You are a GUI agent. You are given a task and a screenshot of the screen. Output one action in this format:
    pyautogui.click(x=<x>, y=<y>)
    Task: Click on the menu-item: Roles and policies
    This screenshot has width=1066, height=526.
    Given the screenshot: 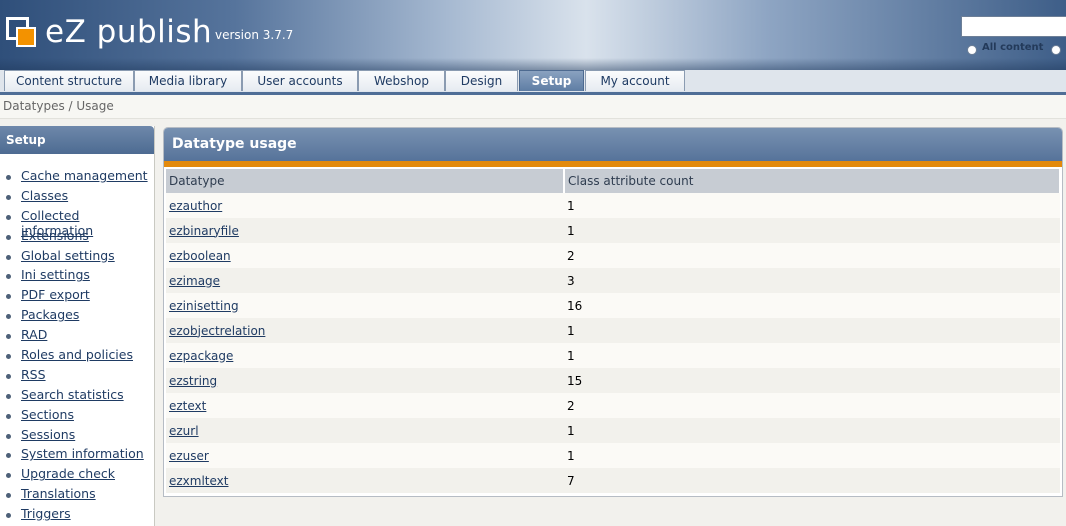 What is the action you would take?
    pyautogui.click(x=77, y=357)
    